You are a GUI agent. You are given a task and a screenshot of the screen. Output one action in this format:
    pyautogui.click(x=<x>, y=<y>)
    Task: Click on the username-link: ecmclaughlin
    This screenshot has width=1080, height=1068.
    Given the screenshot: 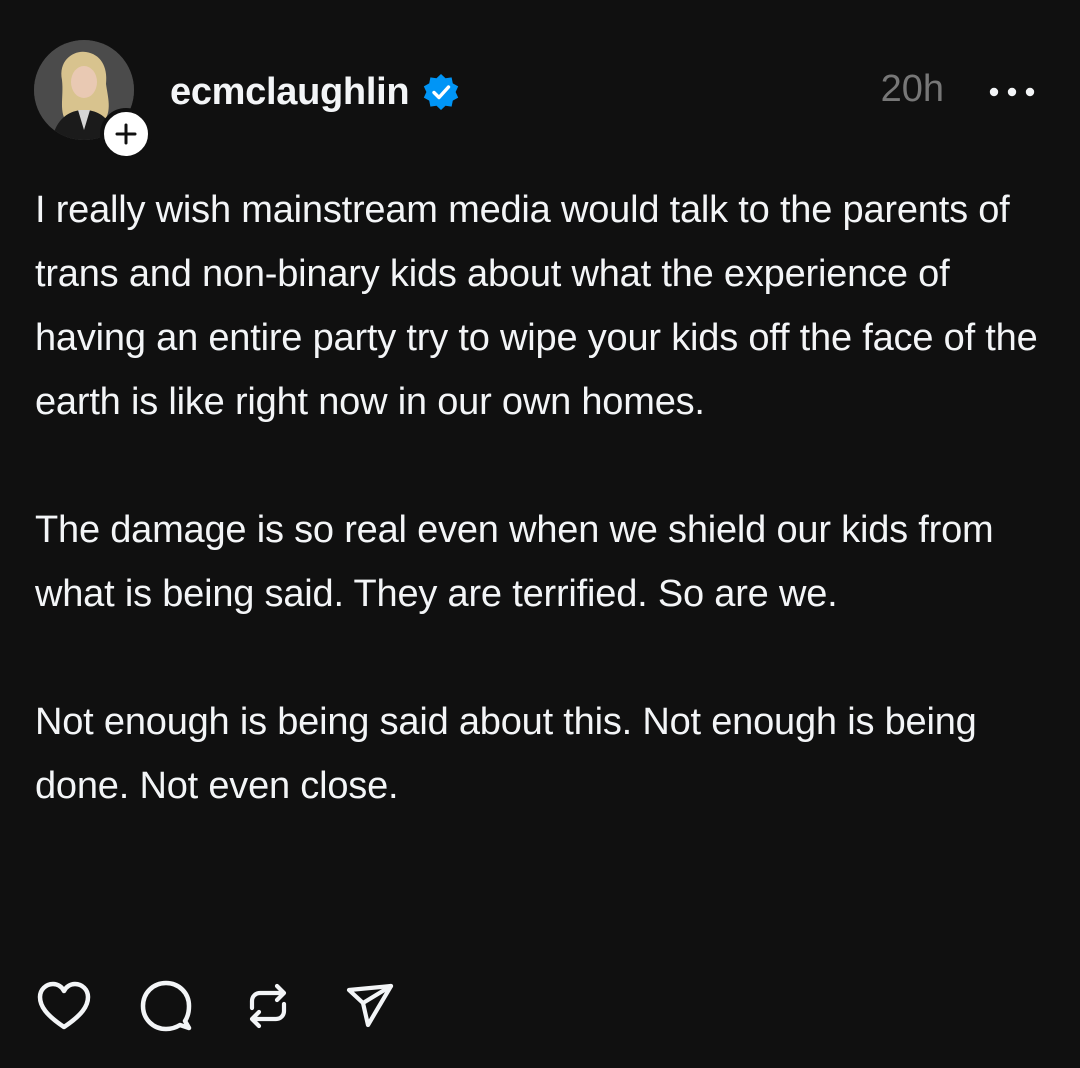 What is the action you would take?
    pyautogui.click(x=290, y=92)
    